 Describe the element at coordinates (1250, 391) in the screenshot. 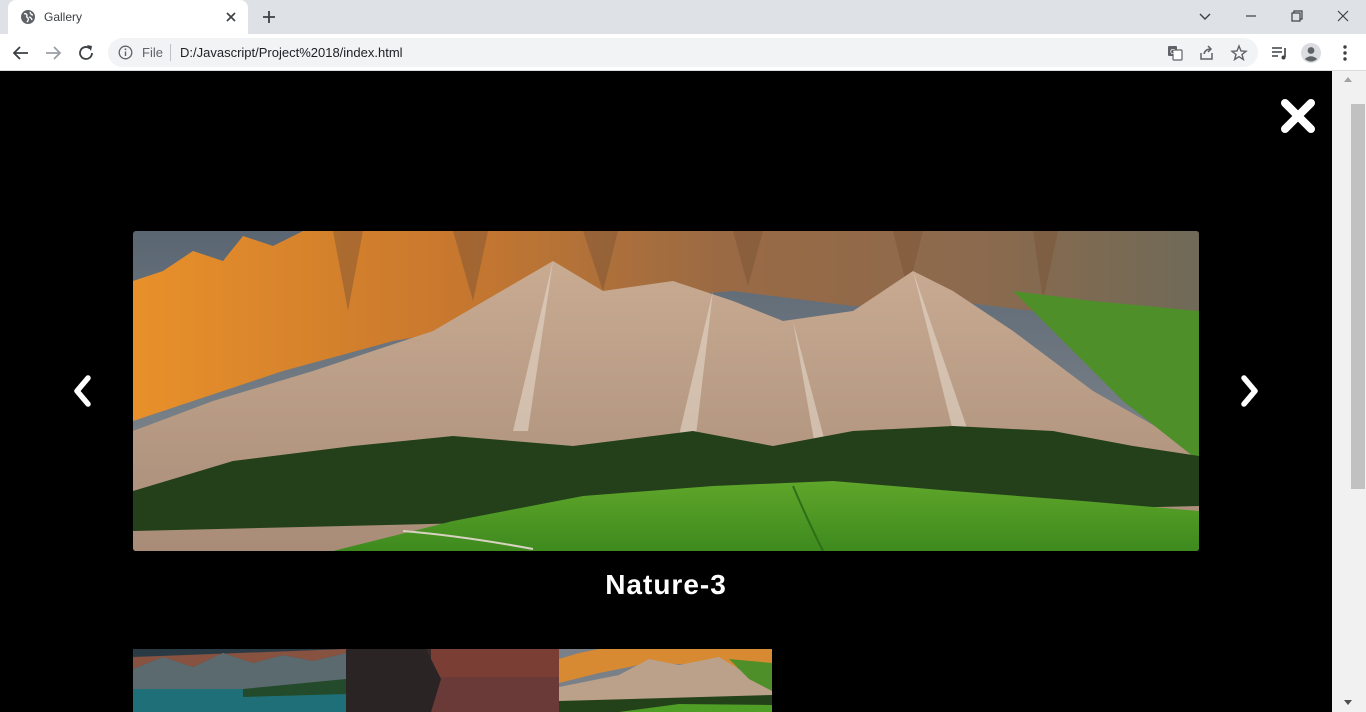

I see `chevron-right-icon` at that location.